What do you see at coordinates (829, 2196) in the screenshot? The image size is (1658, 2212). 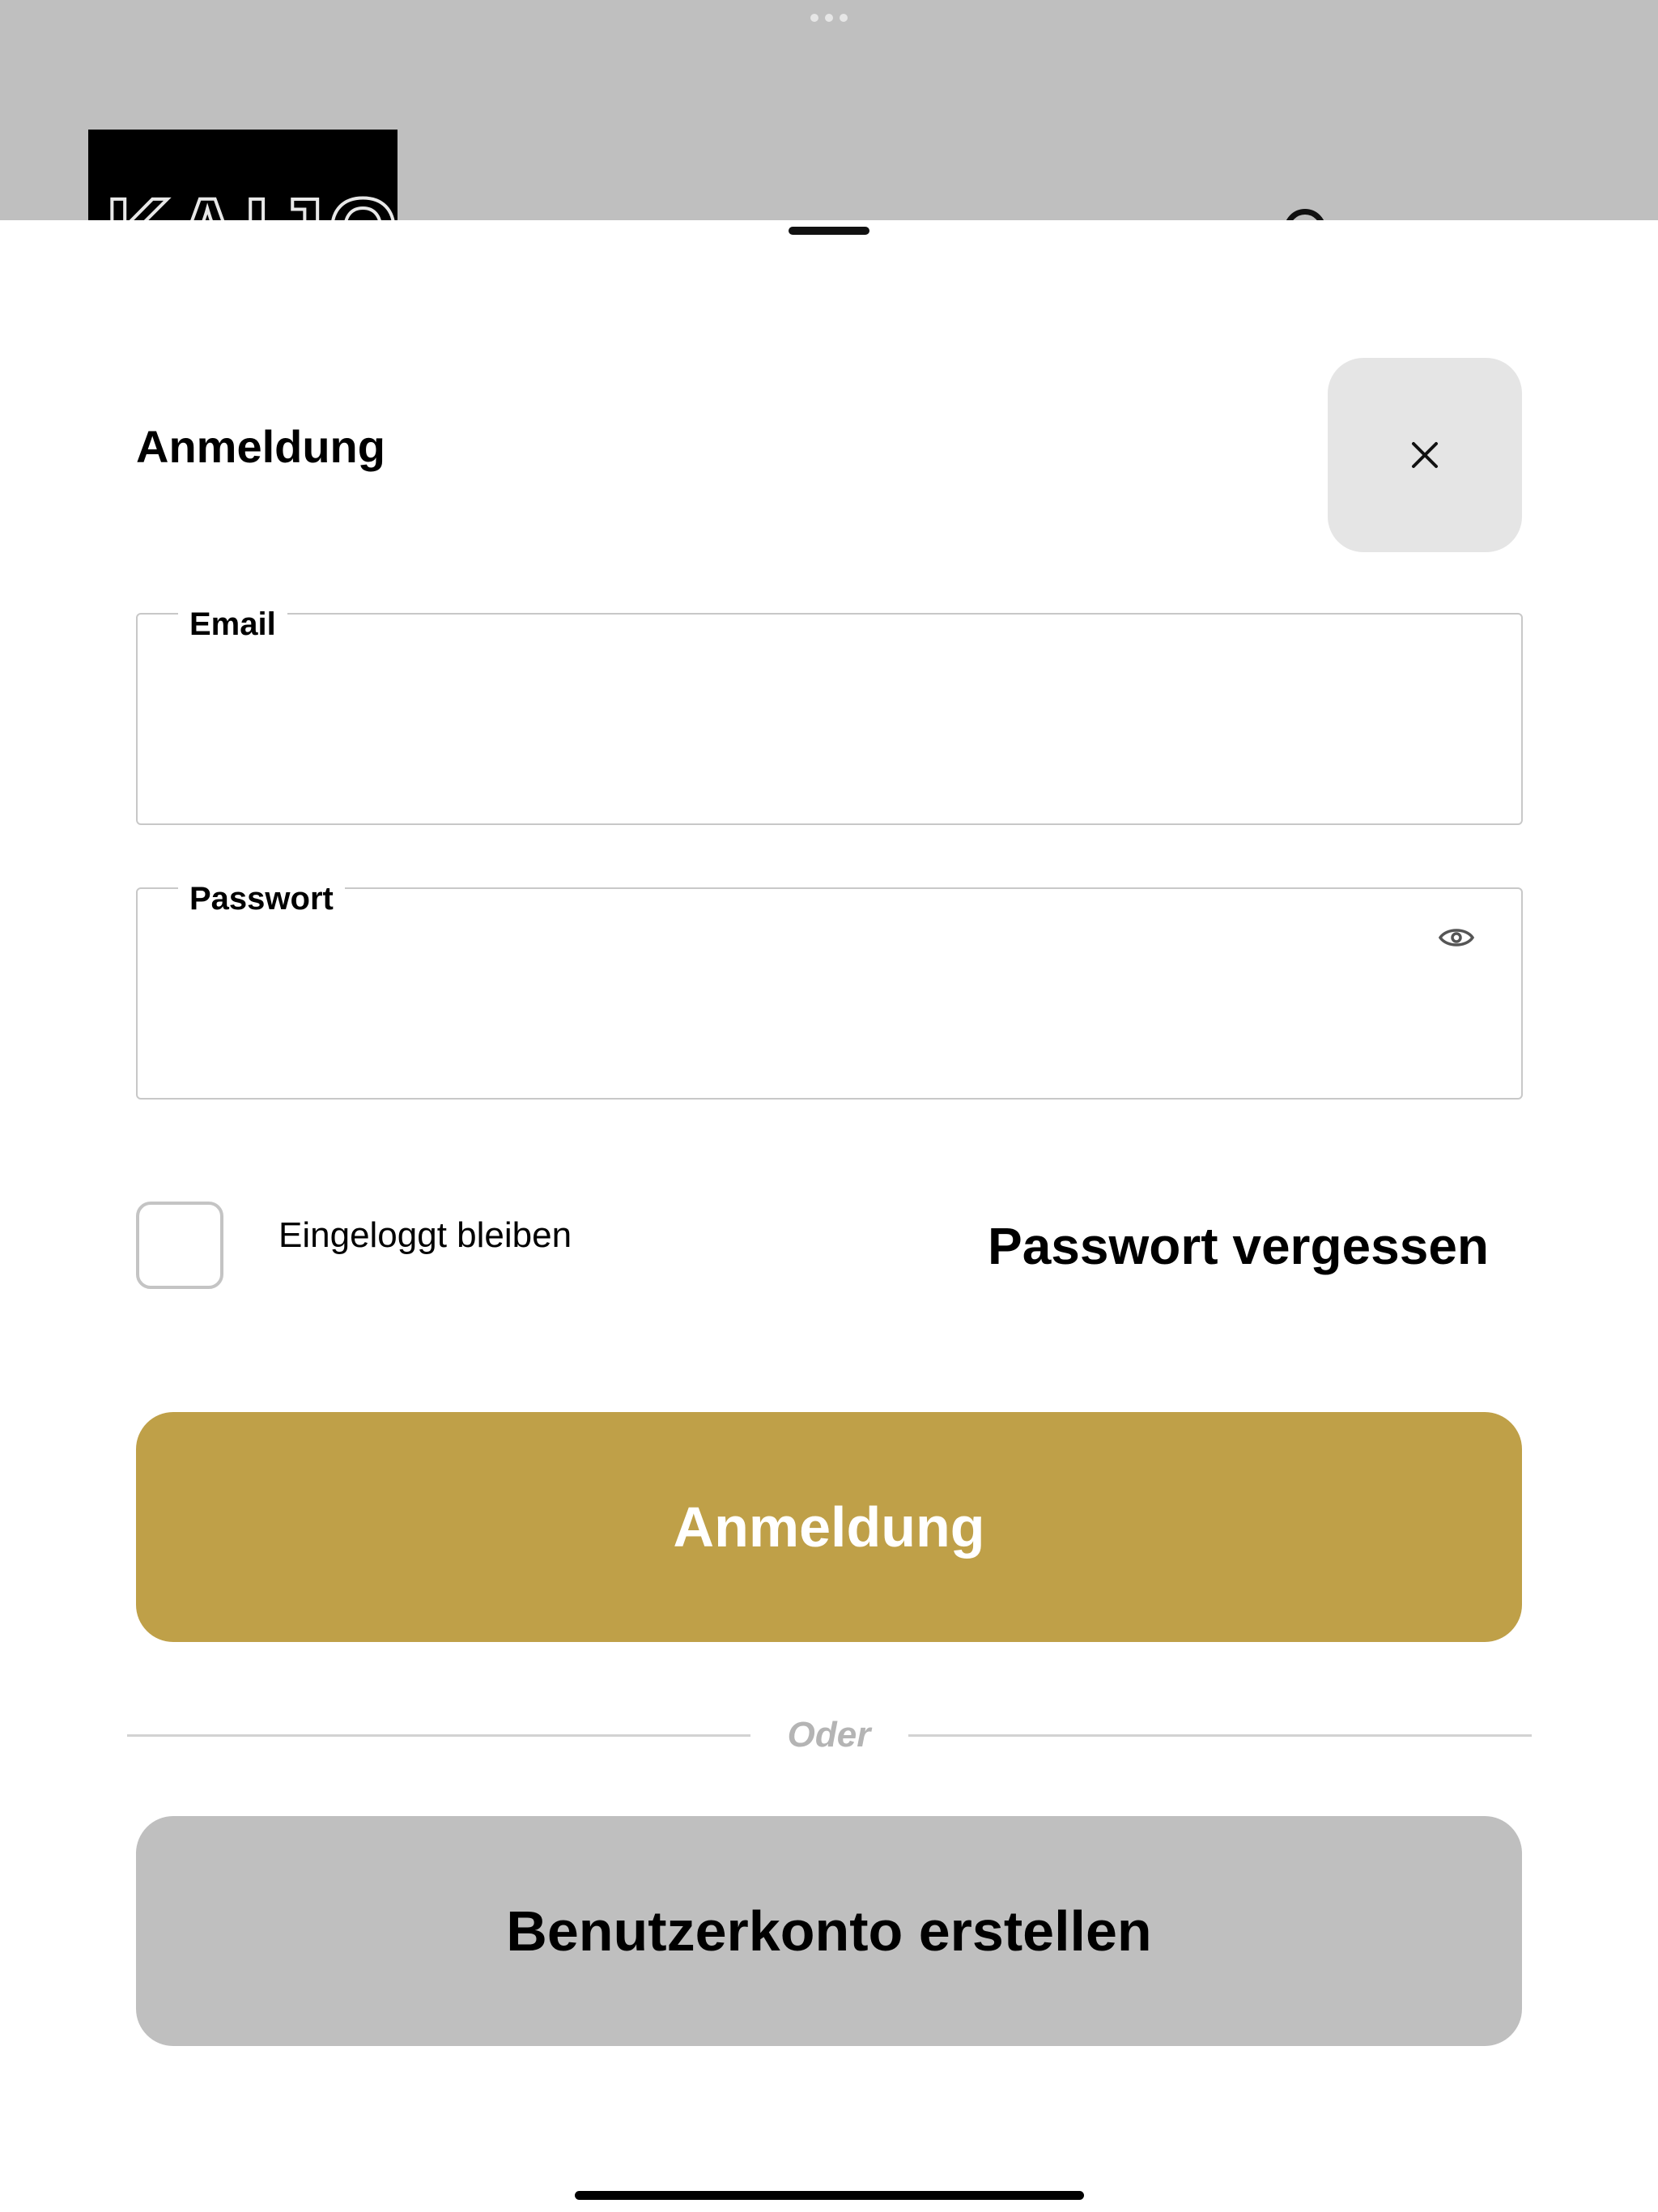 I see `home-indicator` at bounding box center [829, 2196].